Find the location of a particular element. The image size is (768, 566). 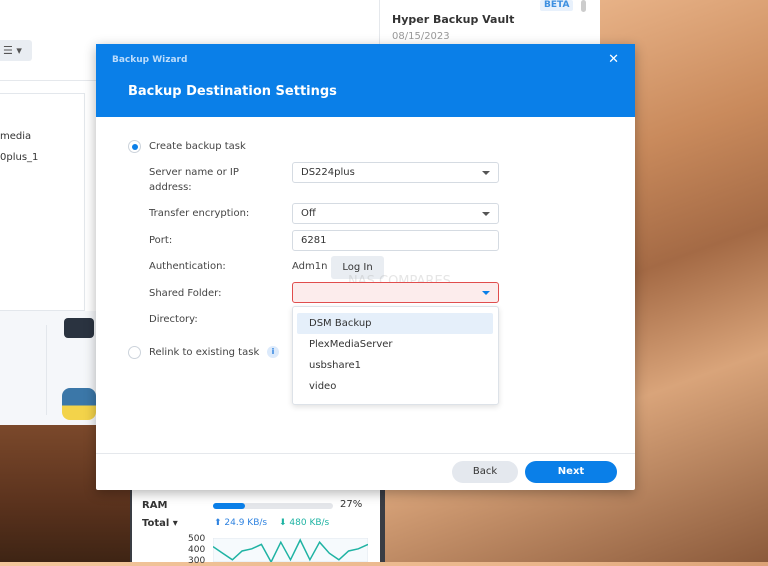

app-date: 08/15/2023 is located at coordinates (421, 36).